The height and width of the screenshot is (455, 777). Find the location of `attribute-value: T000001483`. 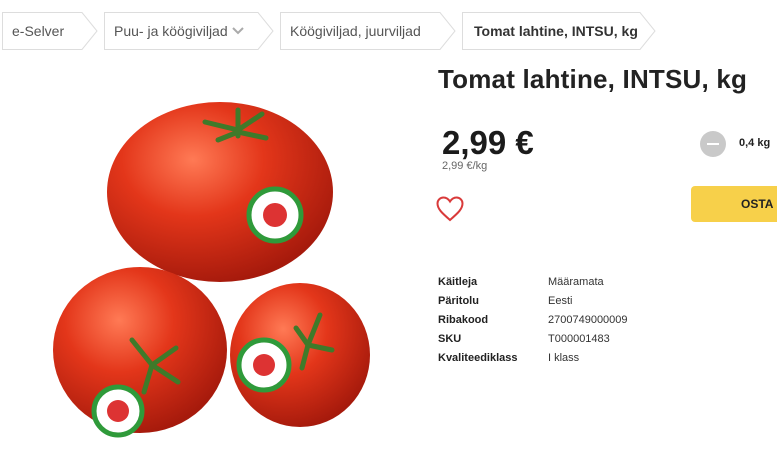

attribute-value: T000001483 is located at coordinates (579, 339).